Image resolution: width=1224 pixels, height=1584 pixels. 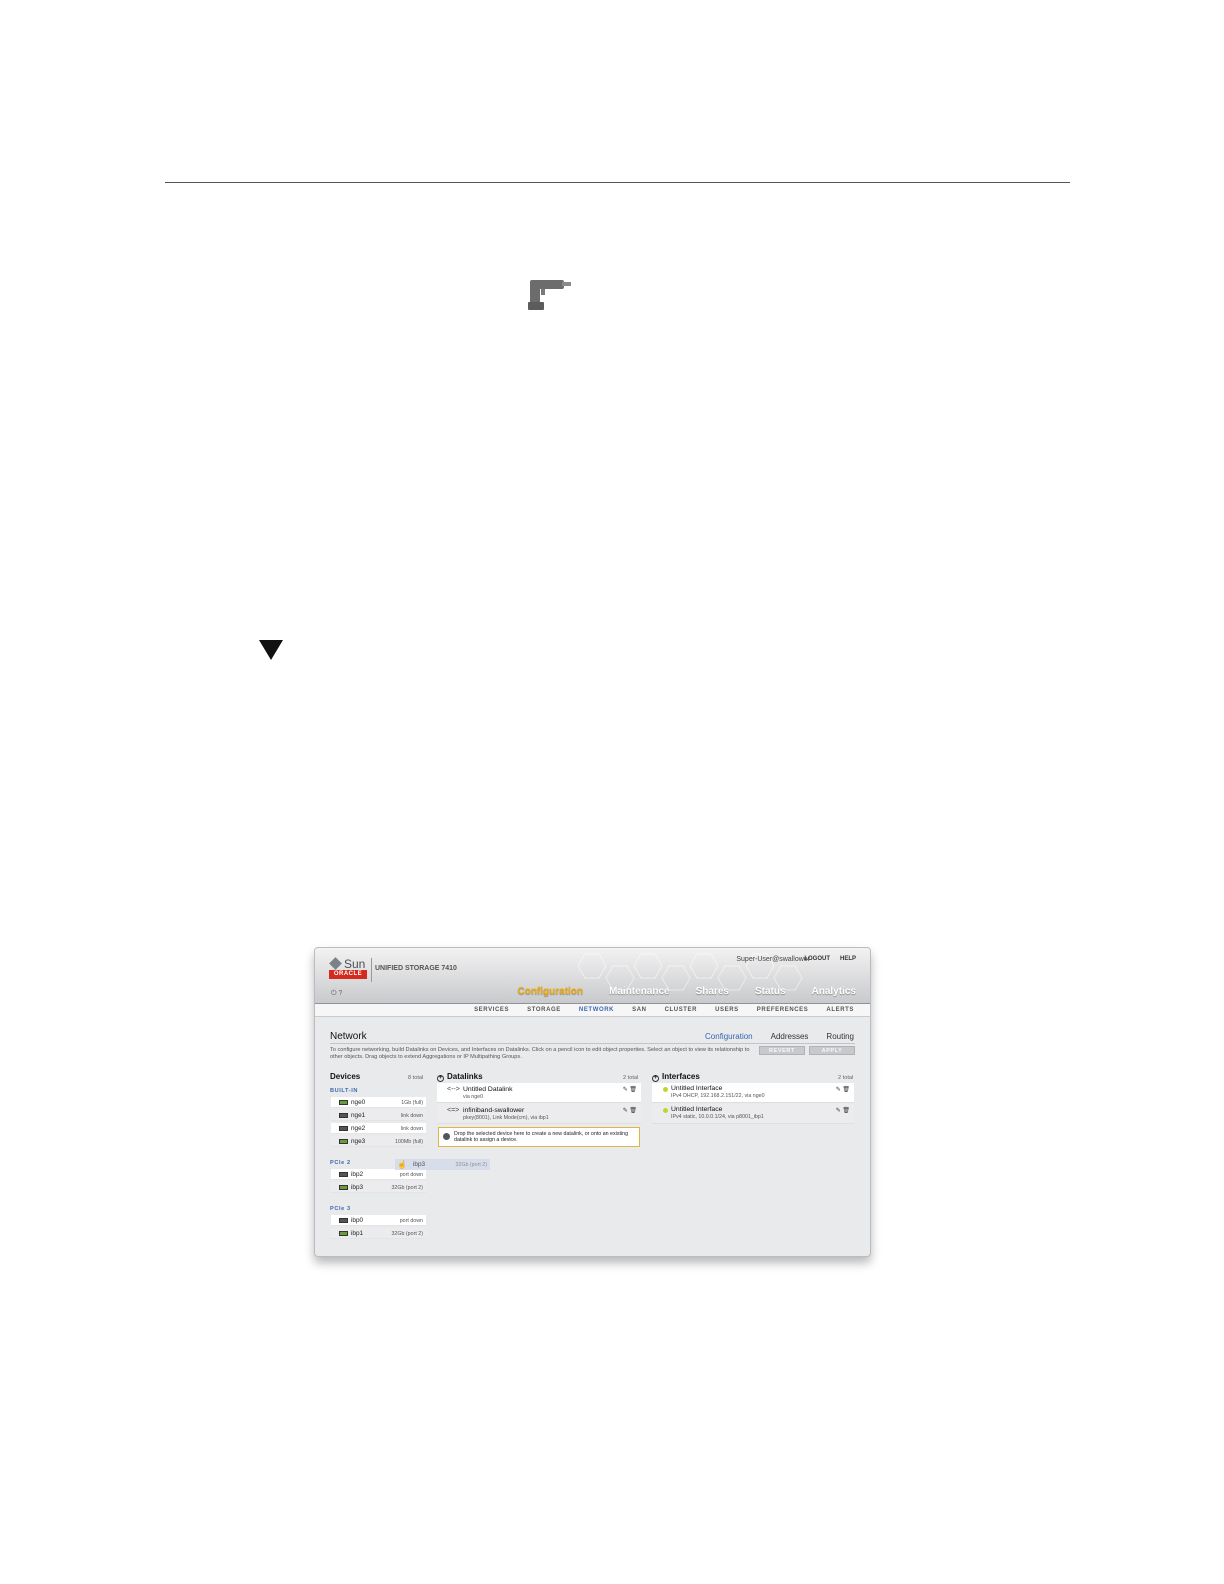 I want to click on device-row: ibp2 port down, so click(x=378, y=1174).